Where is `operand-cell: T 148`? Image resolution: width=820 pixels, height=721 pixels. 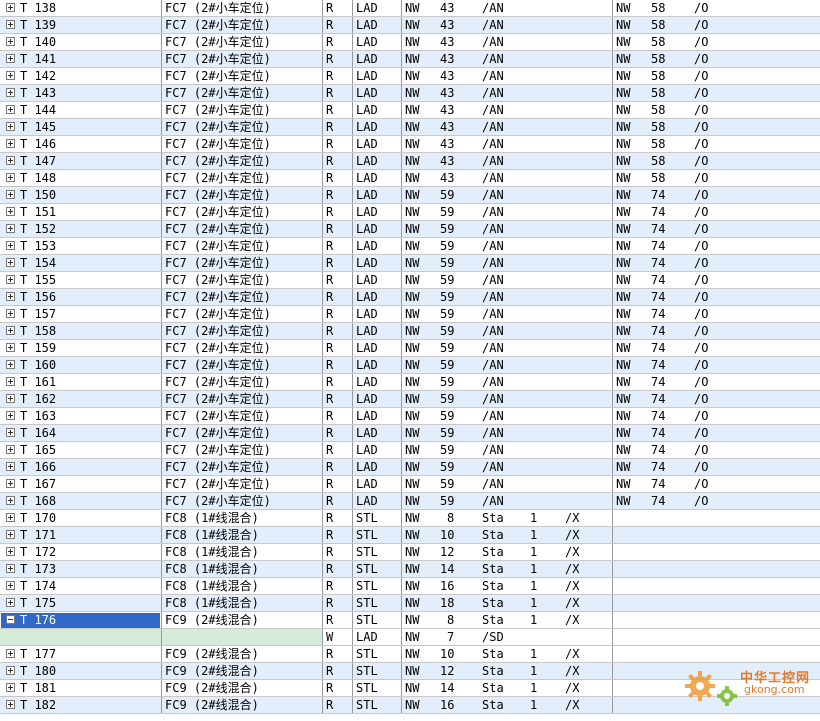
operand-cell: T 148 is located at coordinates (80, 178).